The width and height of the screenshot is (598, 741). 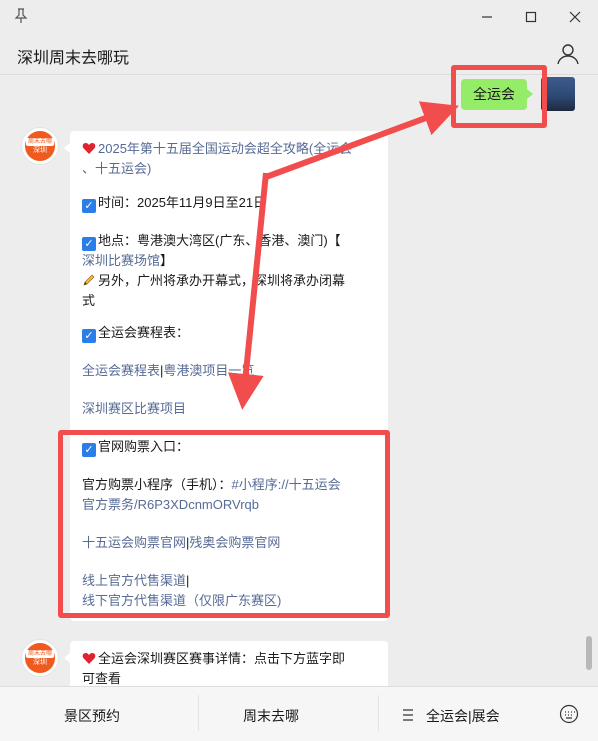 I want to click on guide-note: 另外，广州将承办开幕式，深圳将承办闭幕, so click(x=222, y=280).